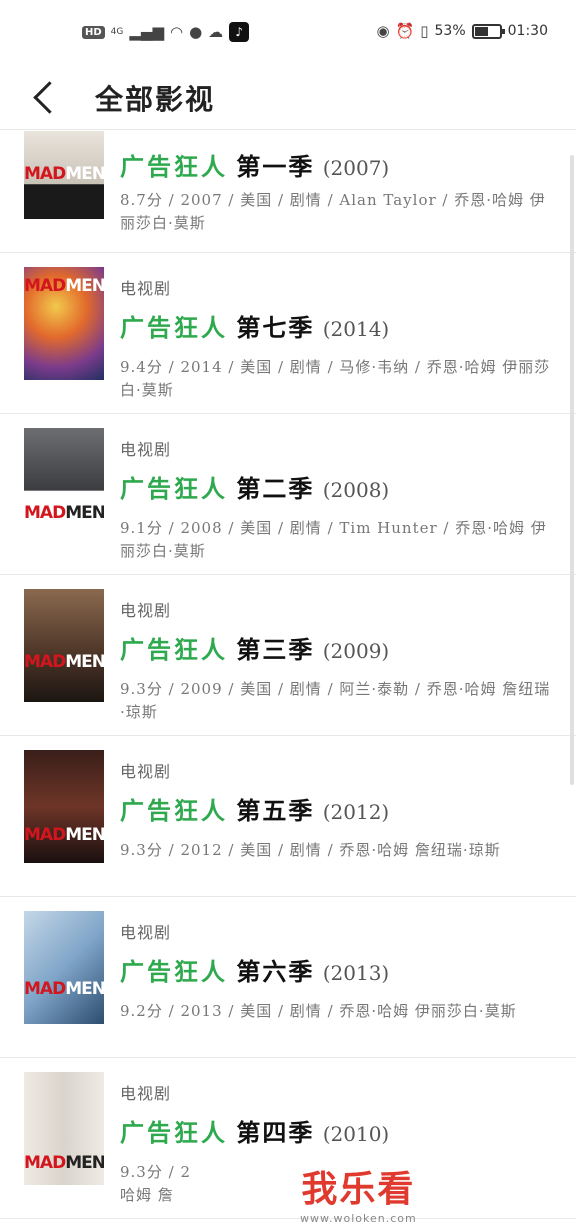 The height and width of the screenshot is (1232, 576). What do you see at coordinates (166, 32) in the screenshot?
I see `status-left: HD 4G ▂▄▆ ◠ ● ☁ ♪` at bounding box center [166, 32].